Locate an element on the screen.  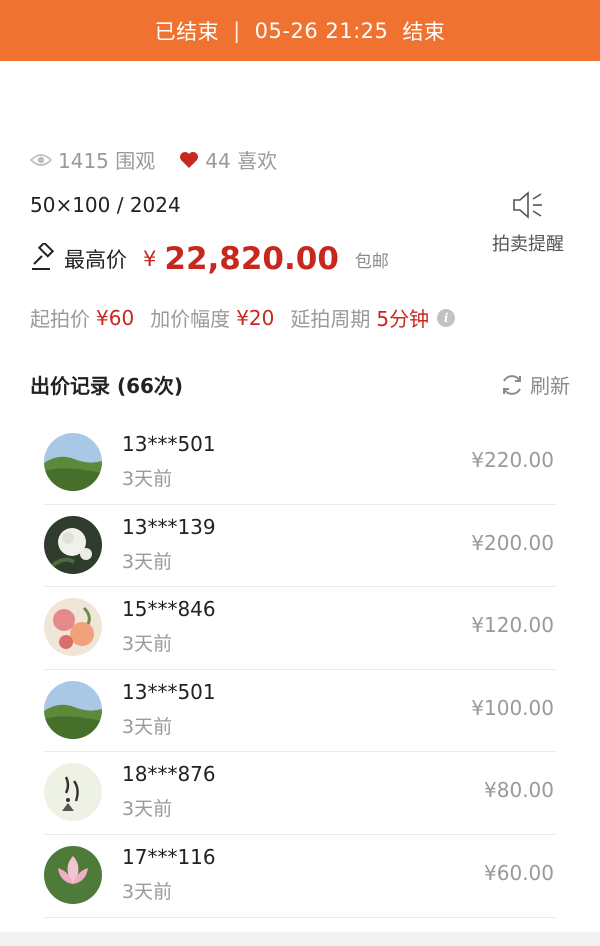
artwork-spec: 50×100 / 2024 is located at coordinates (105, 205).